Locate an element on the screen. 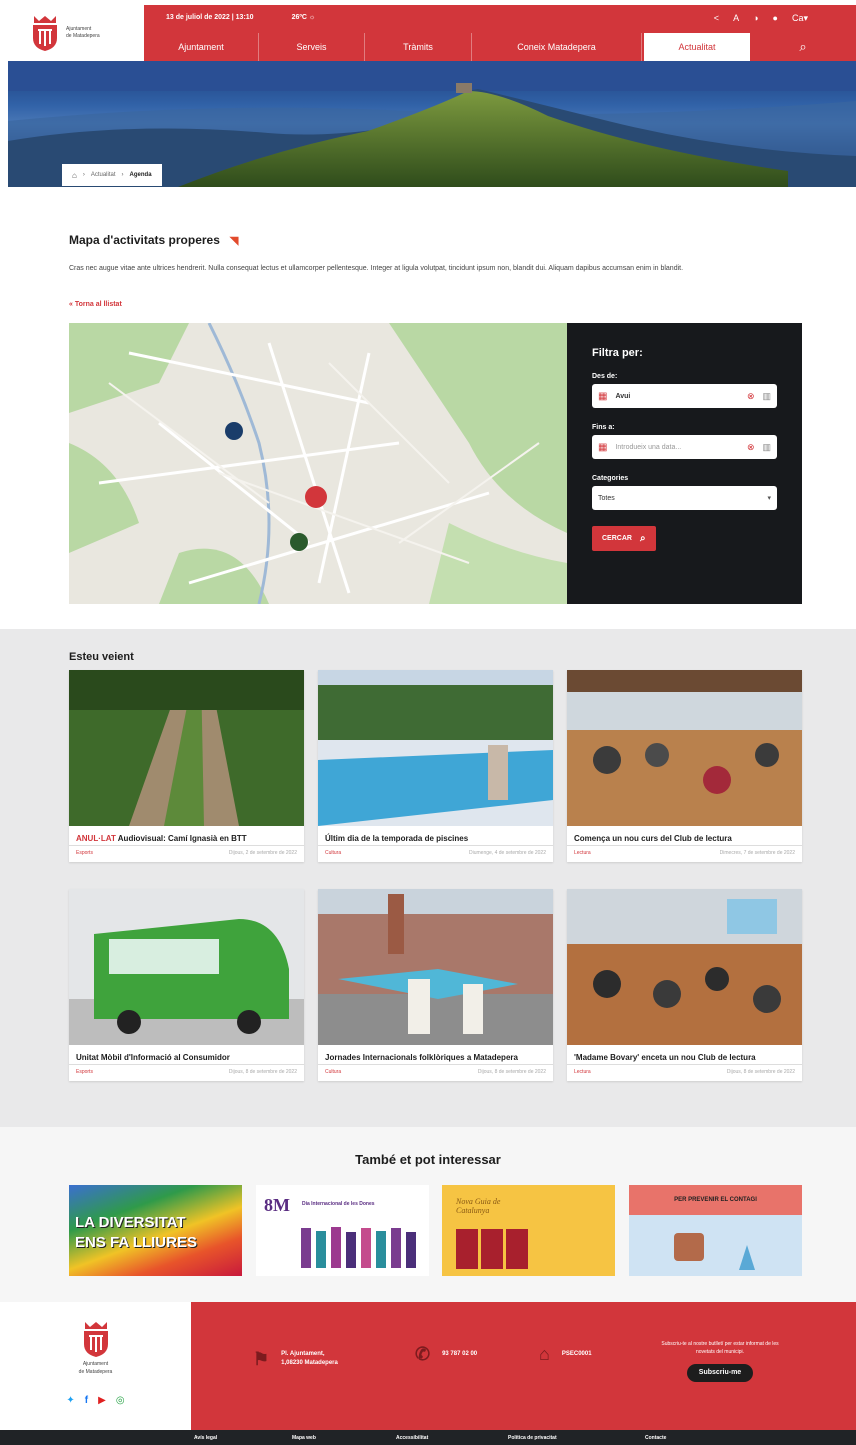  text-size-icon: A is located at coordinates (736, 18).